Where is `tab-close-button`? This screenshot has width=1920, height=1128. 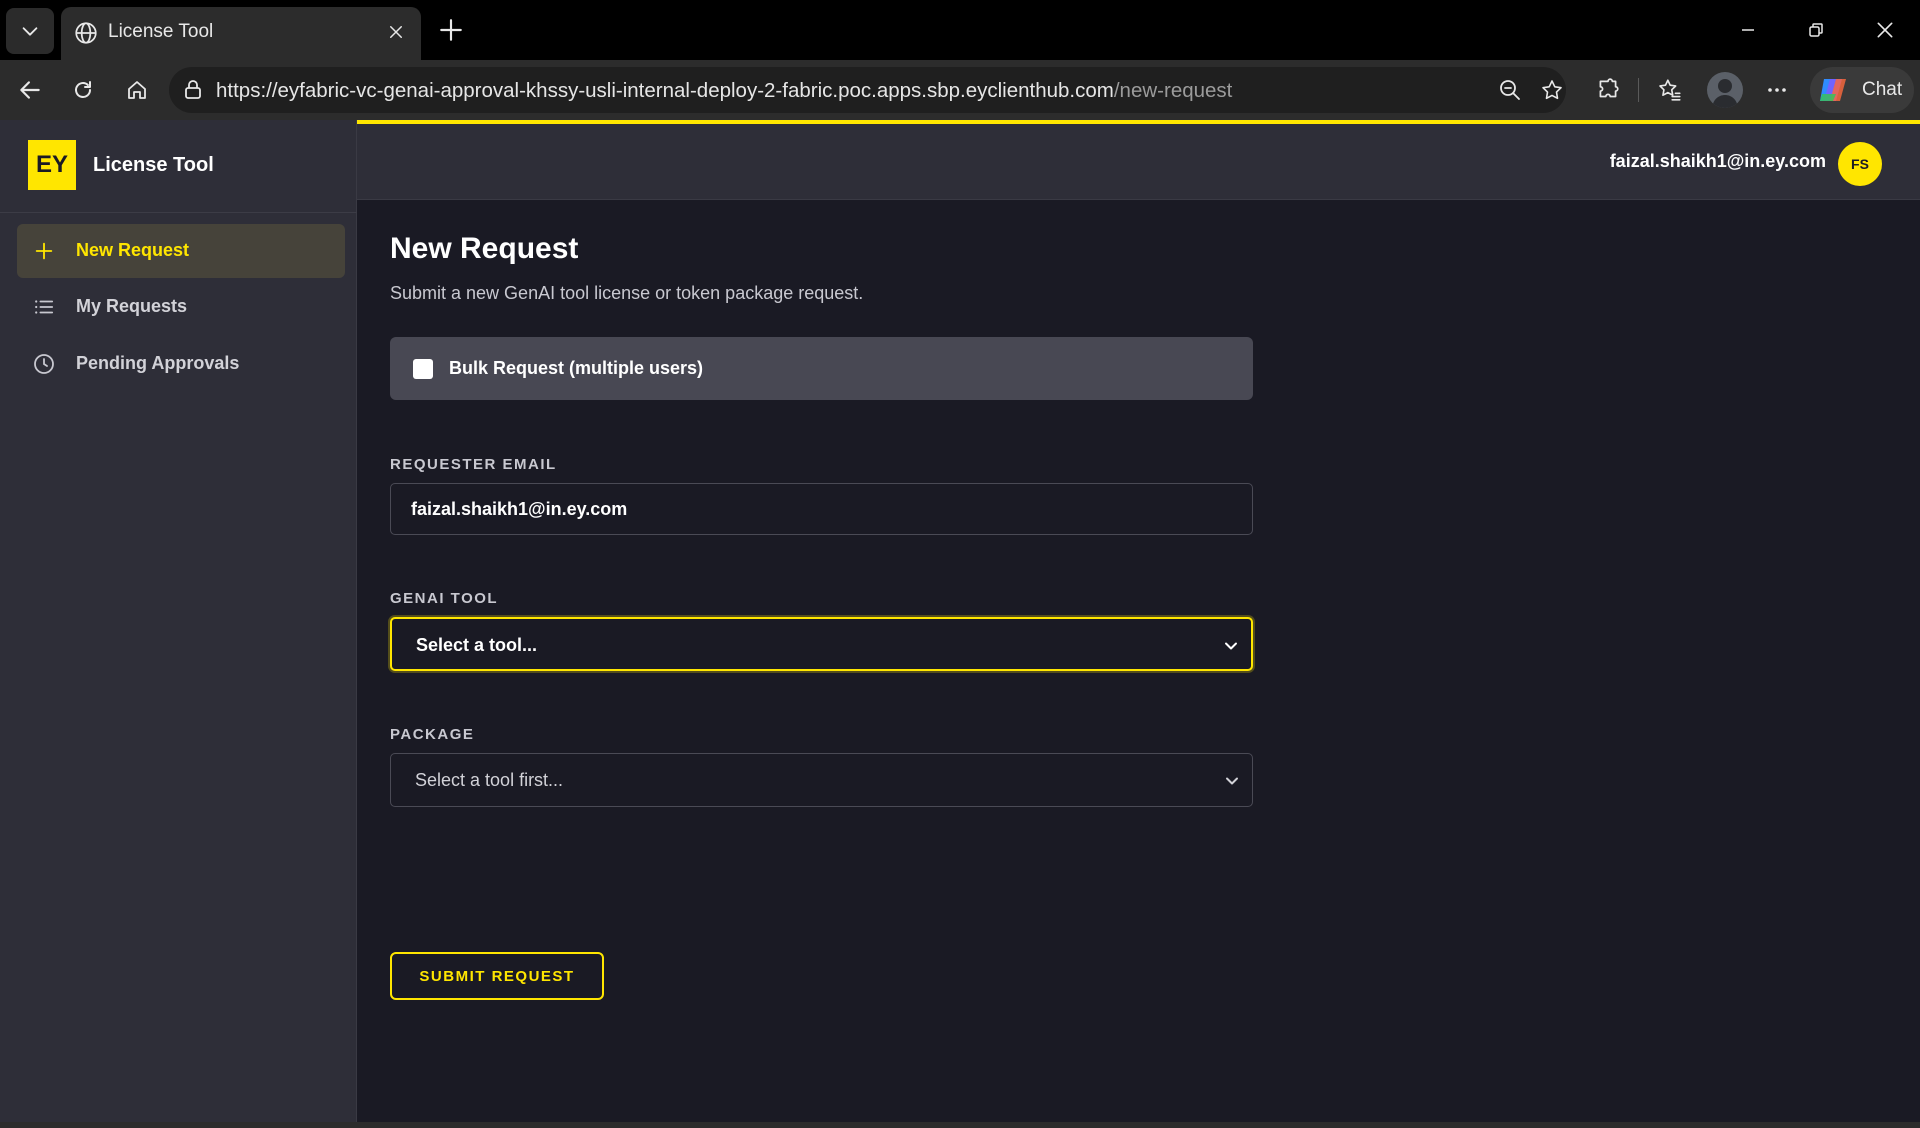
tab-close-button is located at coordinates (396, 32).